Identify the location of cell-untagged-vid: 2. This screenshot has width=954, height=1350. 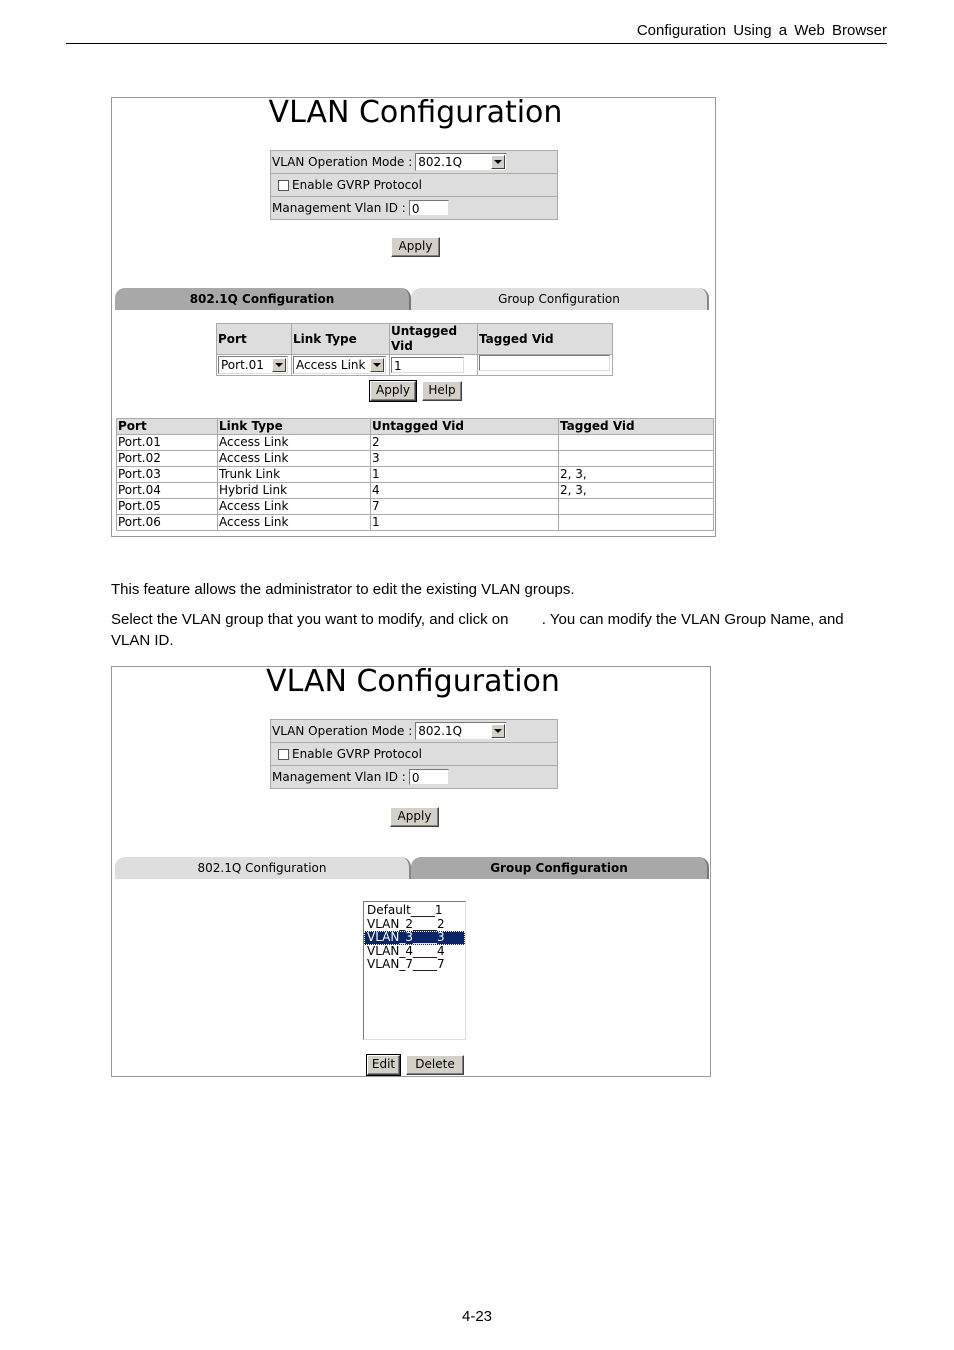
(464, 442).